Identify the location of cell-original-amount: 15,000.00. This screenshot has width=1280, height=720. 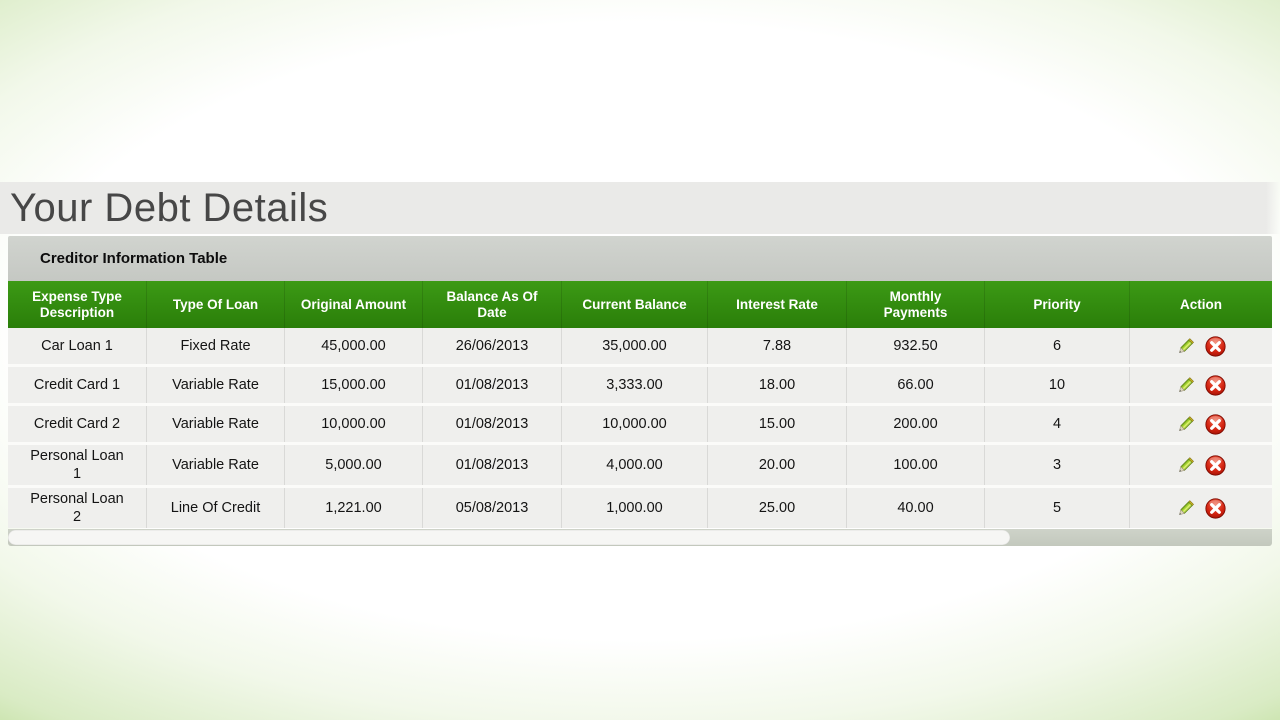
(354, 385).